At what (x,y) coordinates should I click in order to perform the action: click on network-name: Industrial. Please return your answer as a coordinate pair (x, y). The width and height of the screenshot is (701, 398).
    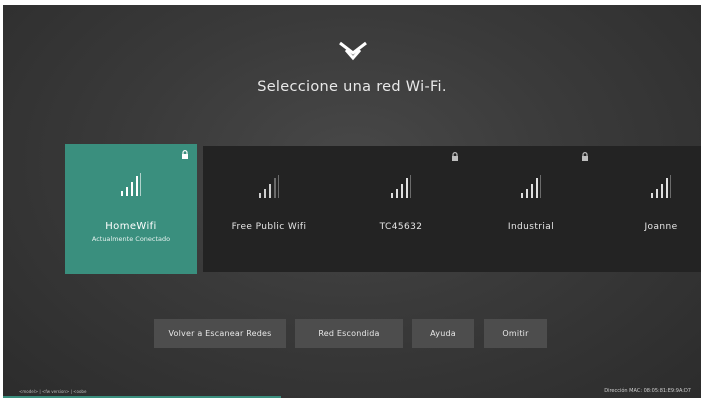
    Looking at the image, I should click on (531, 227).